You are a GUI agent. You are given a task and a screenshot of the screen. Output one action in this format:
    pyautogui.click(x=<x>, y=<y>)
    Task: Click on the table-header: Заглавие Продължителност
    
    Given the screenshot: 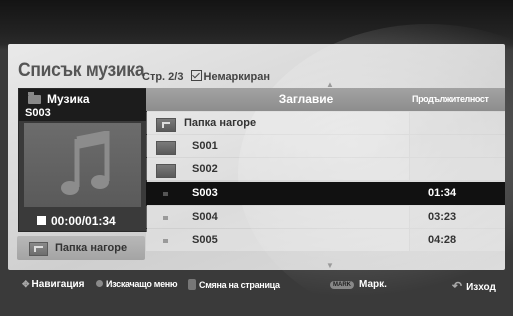 What is the action you would take?
    pyautogui.click(x=325, y=99)
    